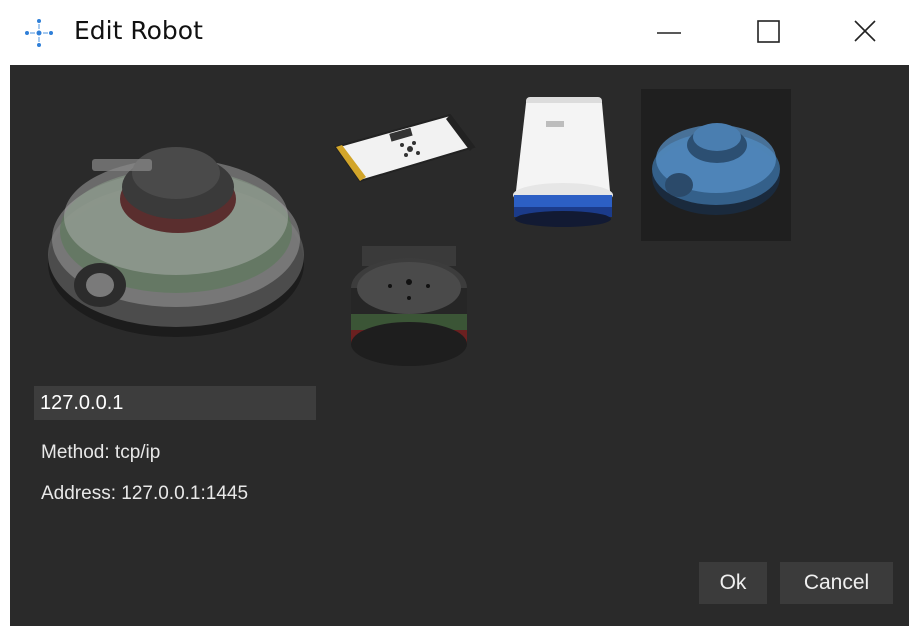 The image size is (909, 626). Describe the element at coordinates (716, 165) in the screenshot. I see `robot-thumbnail-turtlebot-selected` at that location.